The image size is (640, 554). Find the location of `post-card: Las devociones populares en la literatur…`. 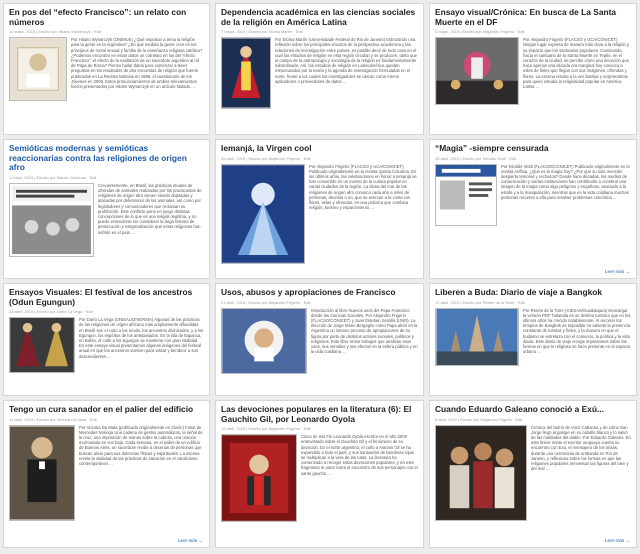

post-card: Las devociones populares en la literatur… is located at coordinates (319, 474).